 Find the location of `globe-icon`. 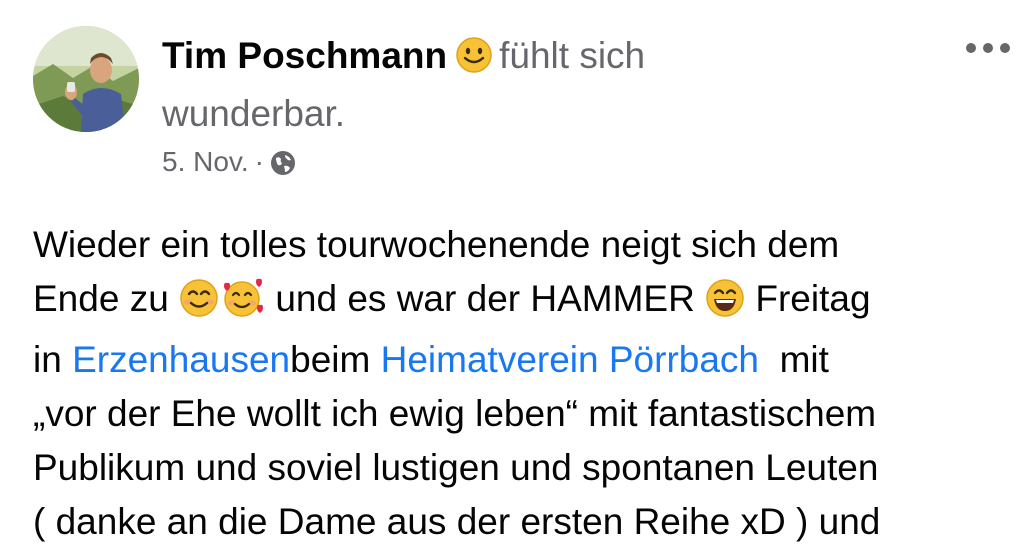

globe-icon is located at coordinates (283, 167).